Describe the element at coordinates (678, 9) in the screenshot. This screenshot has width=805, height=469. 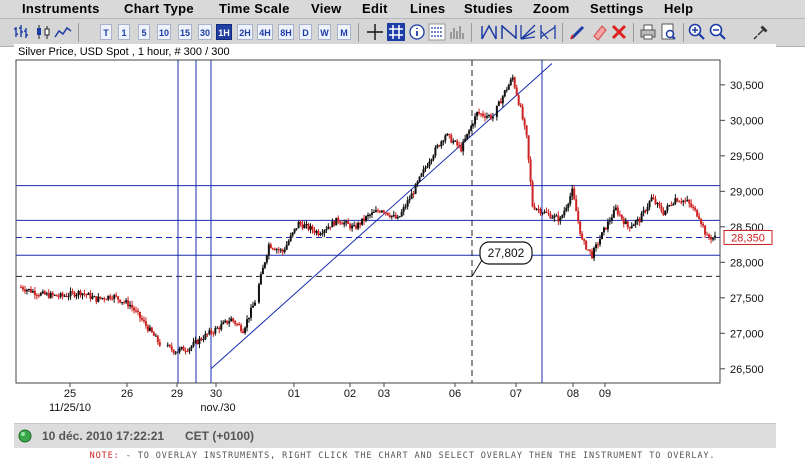
I see `menu-help: Help` at that location.